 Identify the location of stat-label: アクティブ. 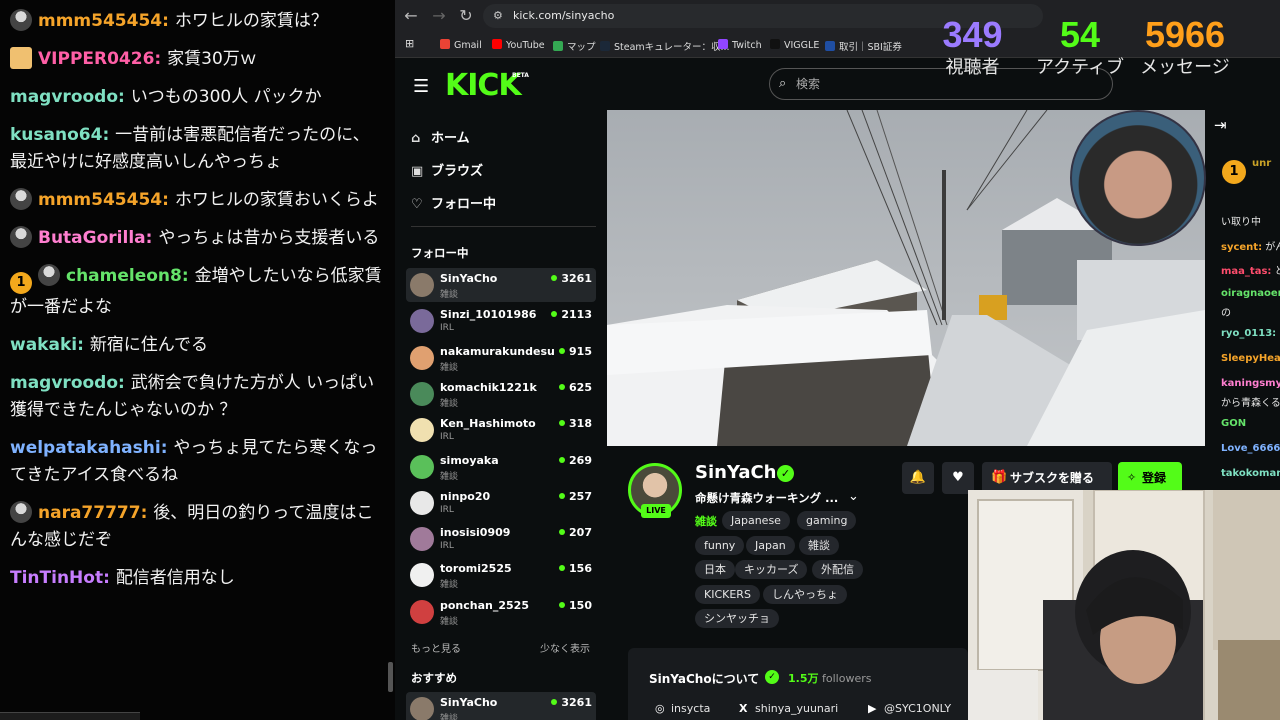
(1080, 67).